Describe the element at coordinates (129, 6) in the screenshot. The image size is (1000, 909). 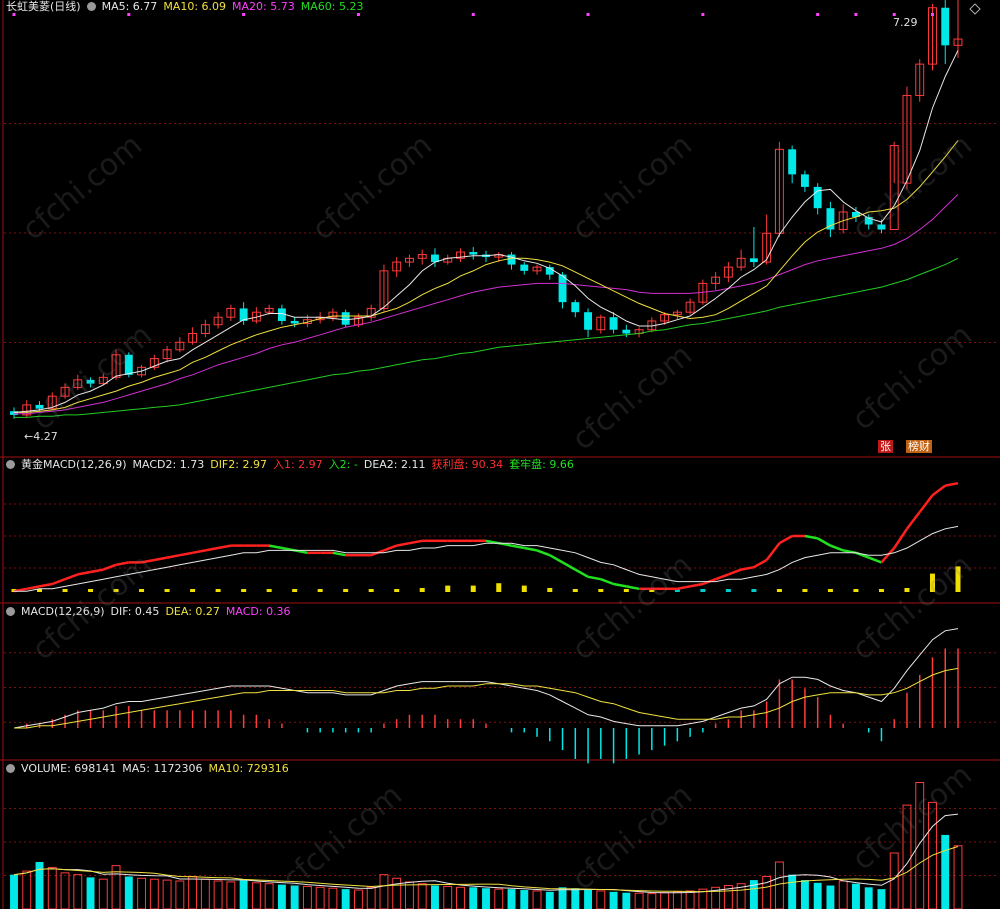
I see `ma5-label: MA5: 6.77` at that location.